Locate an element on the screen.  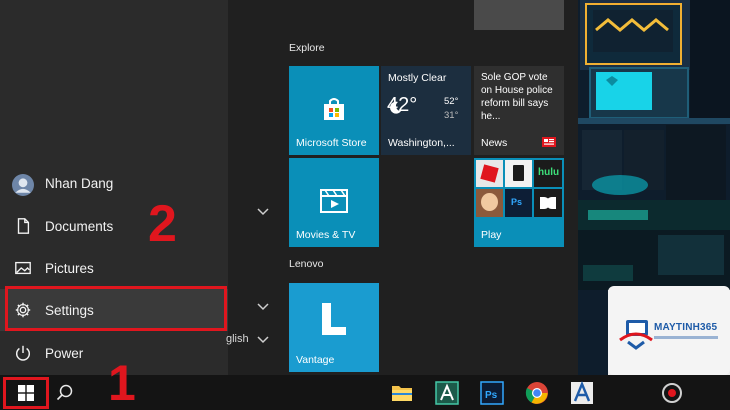
vantage-logo-icon is located at coordinates (334, 319).